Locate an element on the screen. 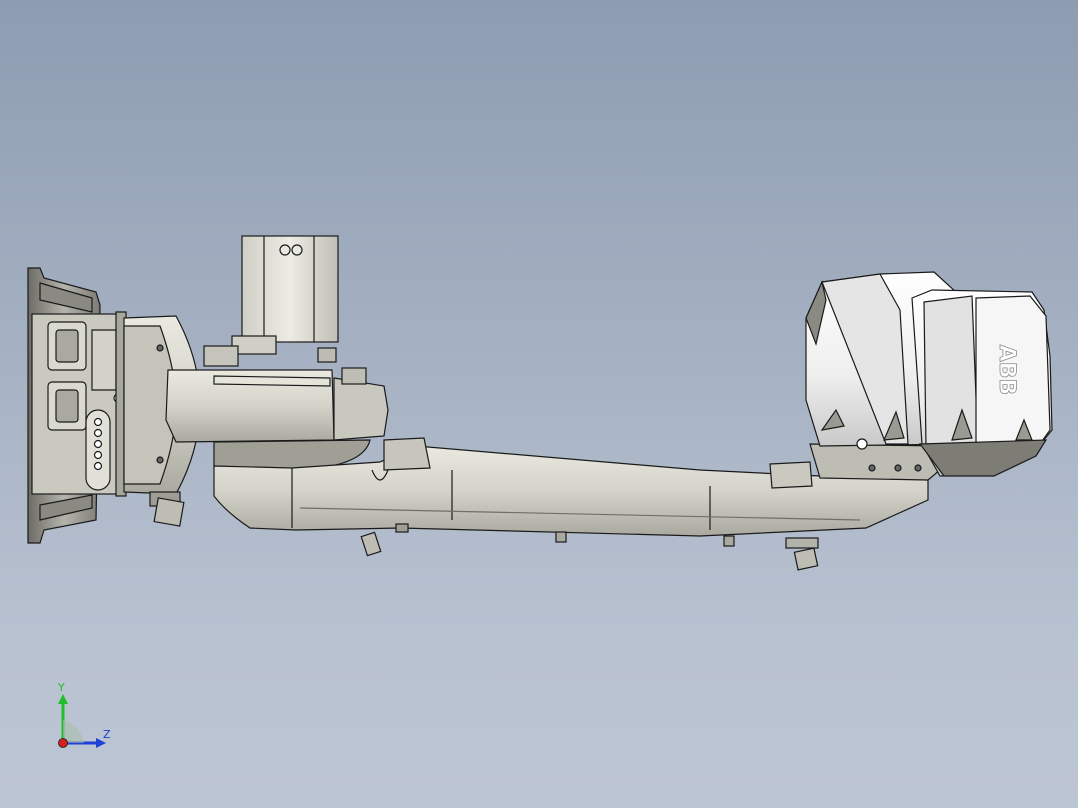  z-axis-label: Z is located at coordinates (107, 734).